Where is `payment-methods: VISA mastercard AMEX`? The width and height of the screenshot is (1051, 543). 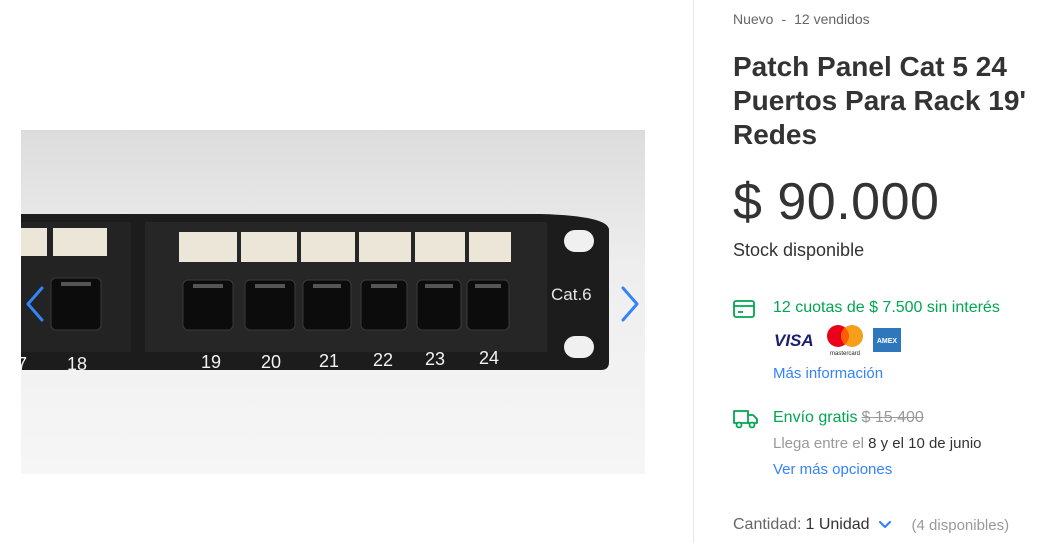 payment-methods: VISA mastercard AMEX is located at coordinates (837, 340).